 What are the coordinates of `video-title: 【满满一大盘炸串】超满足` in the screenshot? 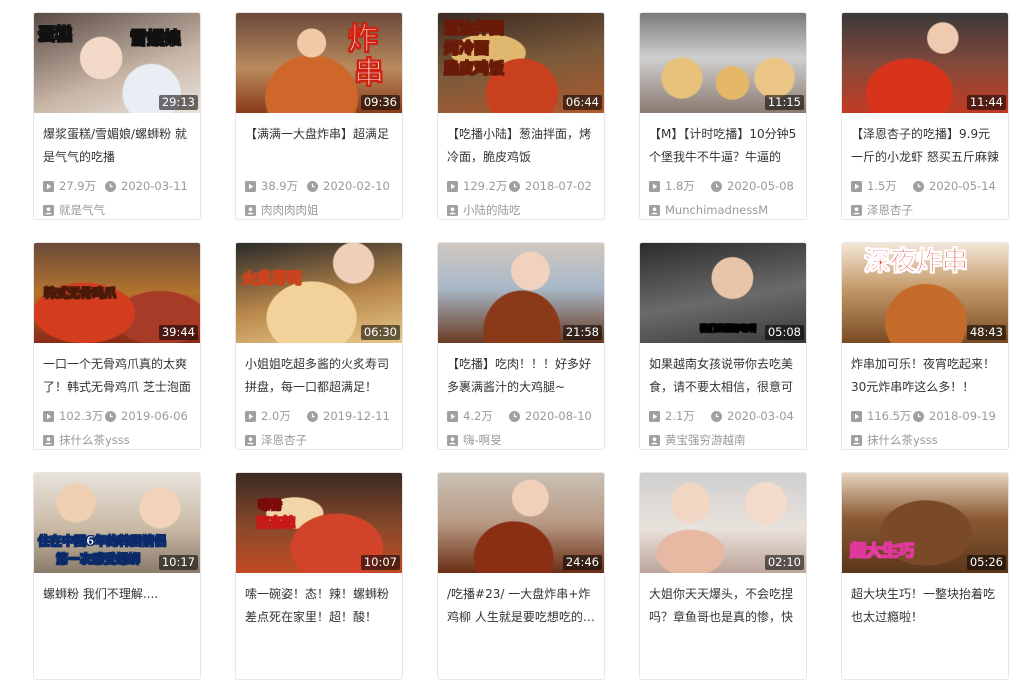 It's located at (319, 146).